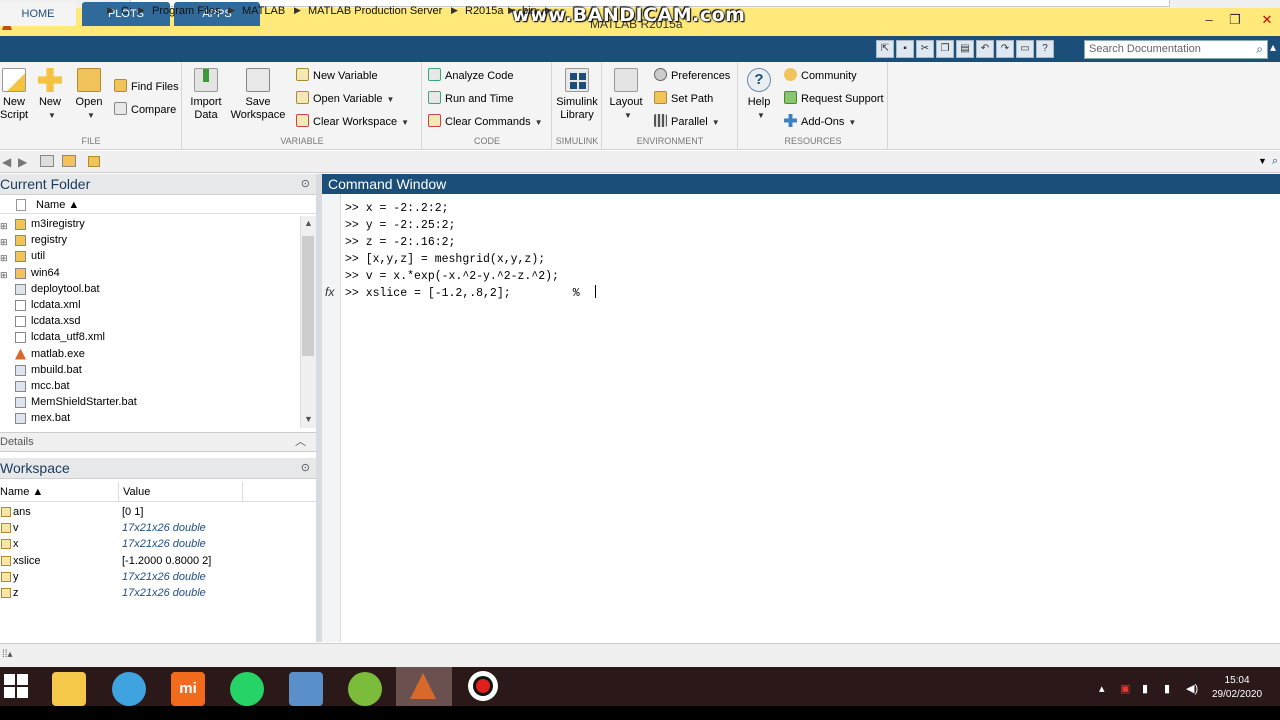  I want to click on collapse-toolstrip-icon: ▴, so click(1273, 47).